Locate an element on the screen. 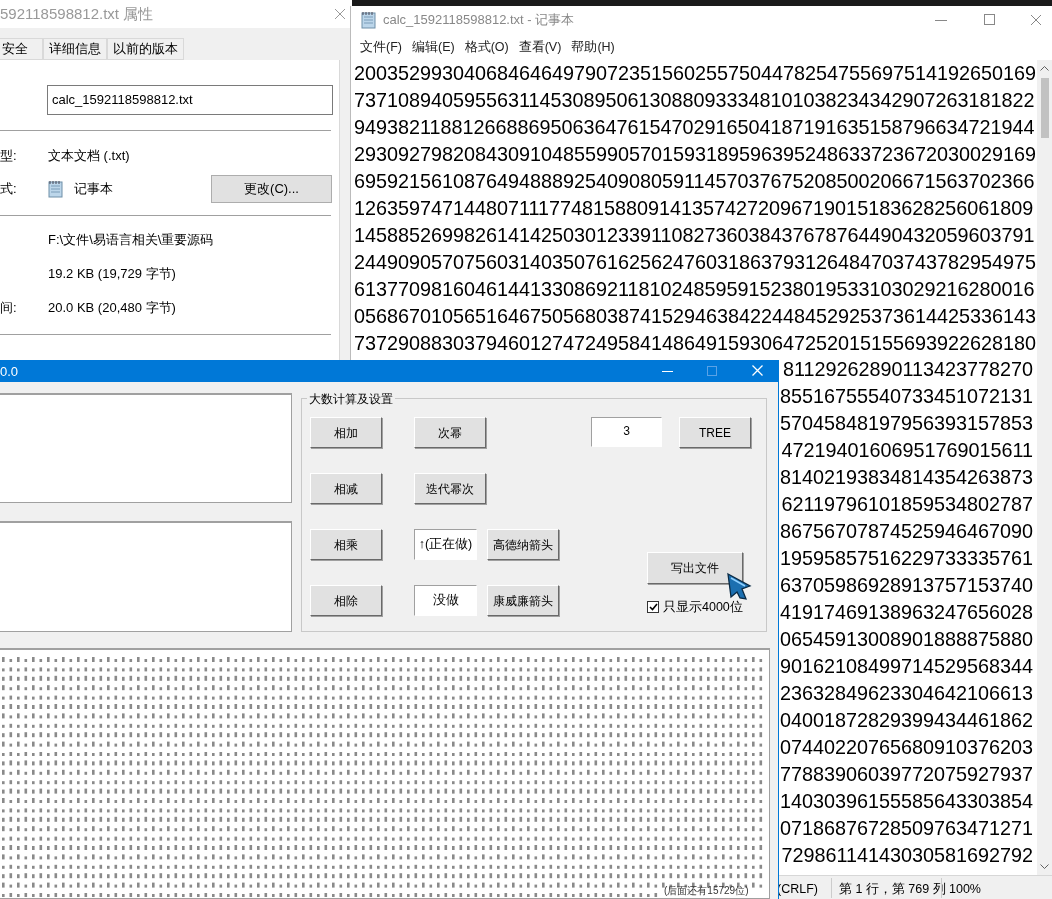  text-line: 57045848197956393157853 is located at coordinates (906, 424).